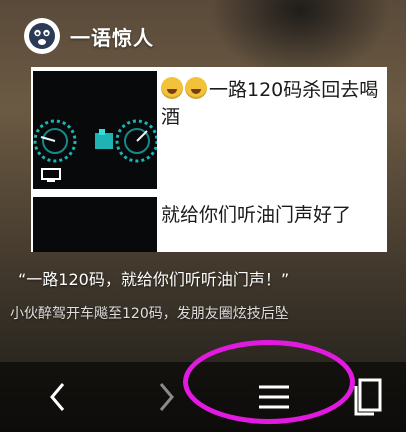 Image resolution: width=406 pixels, height=432 pixels. Describe the element at coordinates (166, 397) in the screenshot. I see `chevron-right-icon` at that location.